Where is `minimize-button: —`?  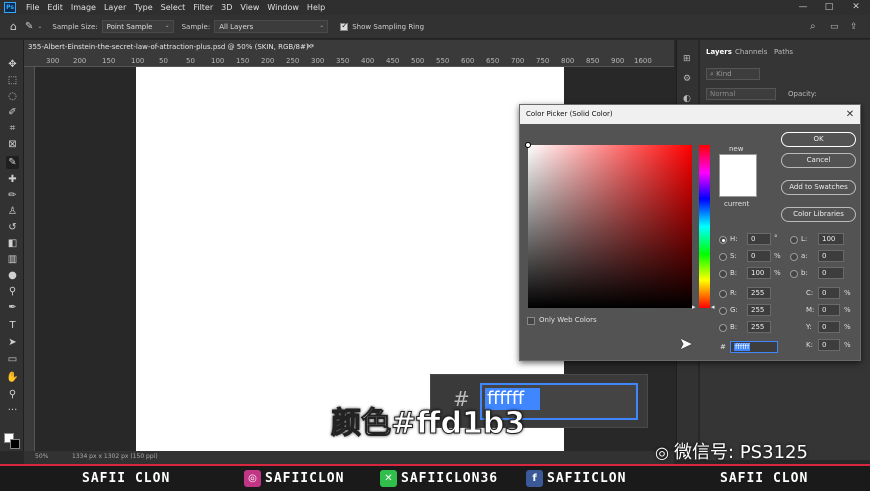 minimize-button: — is located at coordinates (803, 7).